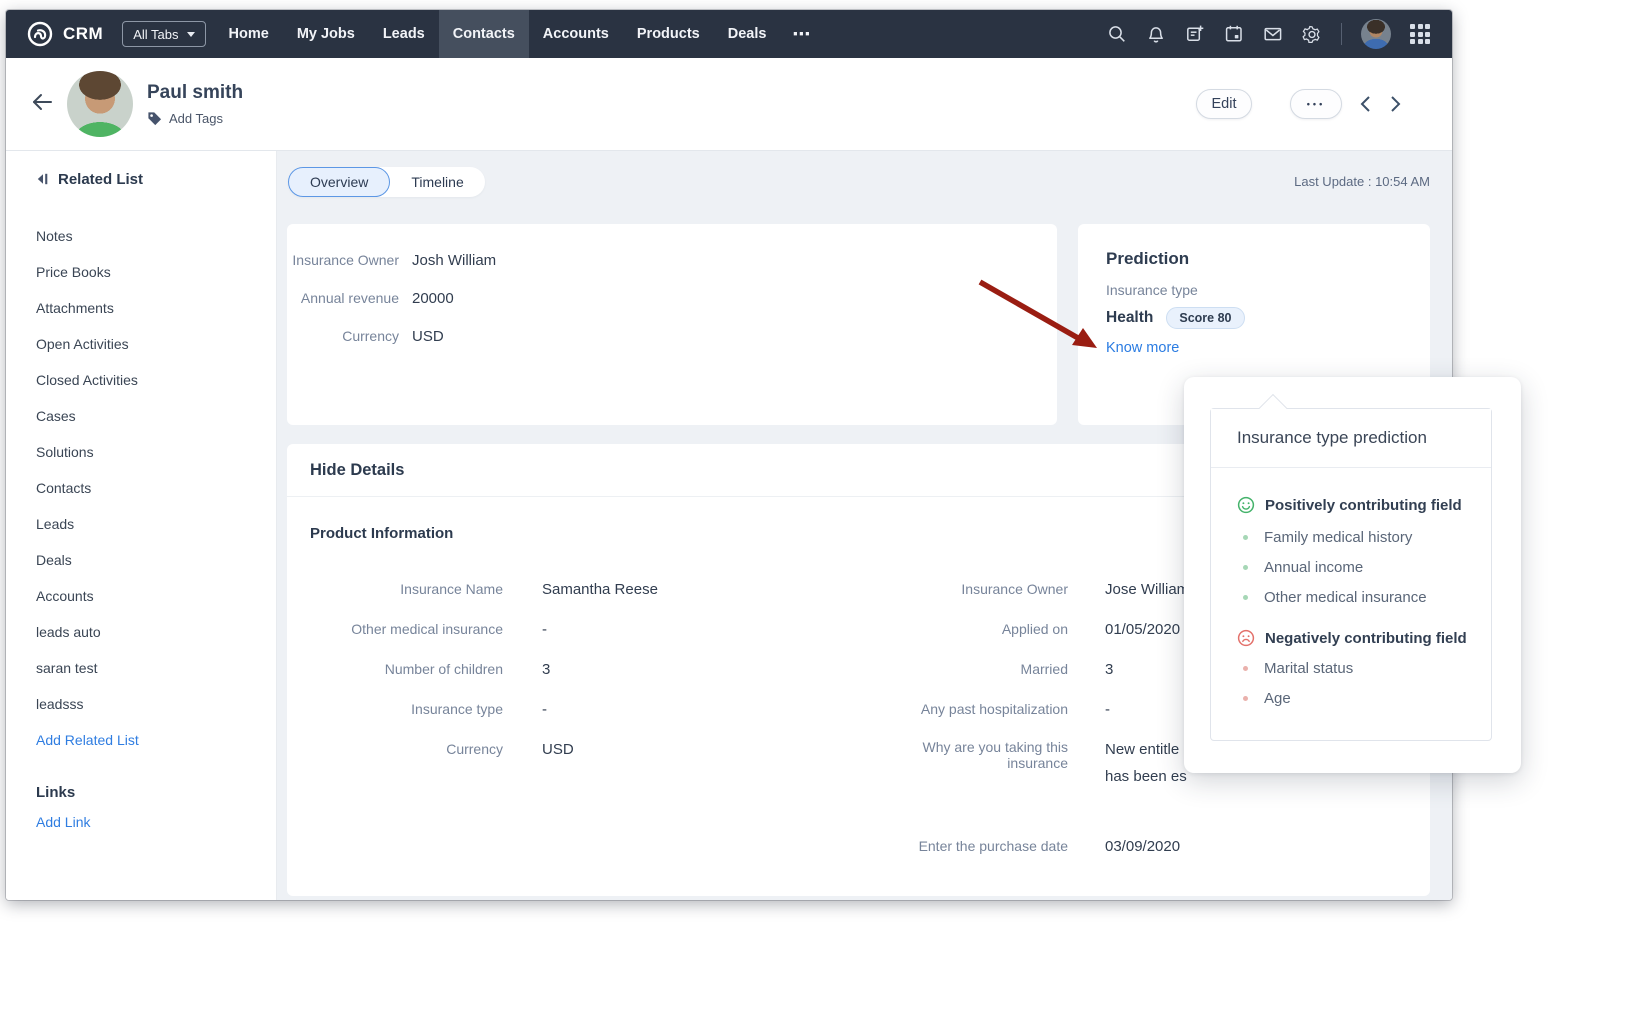 This screenshot has height=1015, width=1651. Describe the element at coordinates (249, 34) in the screenshot. I see `nav-item-home: Home` at that location.